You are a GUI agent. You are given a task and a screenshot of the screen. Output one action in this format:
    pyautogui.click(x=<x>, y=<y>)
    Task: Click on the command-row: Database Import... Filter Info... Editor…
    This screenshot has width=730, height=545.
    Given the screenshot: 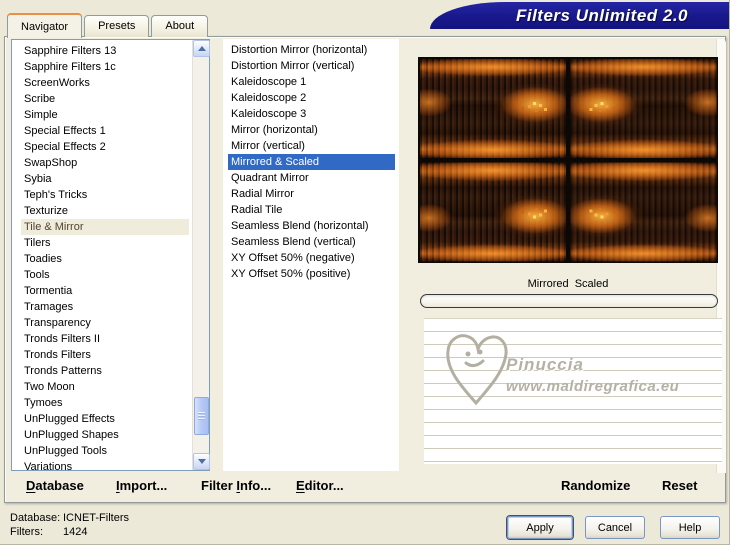 What is the action you would take?
    pyautogui.click(x=365, y=488)
    